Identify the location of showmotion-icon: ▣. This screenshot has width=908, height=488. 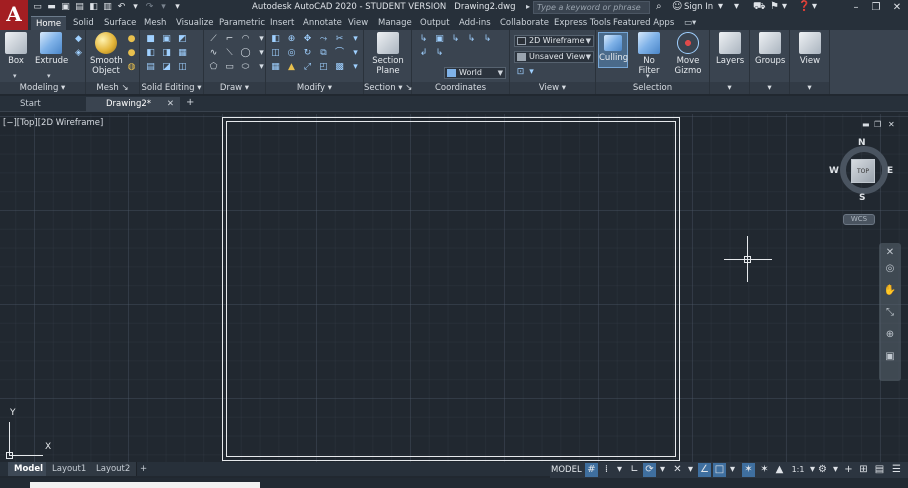
(890, 357).